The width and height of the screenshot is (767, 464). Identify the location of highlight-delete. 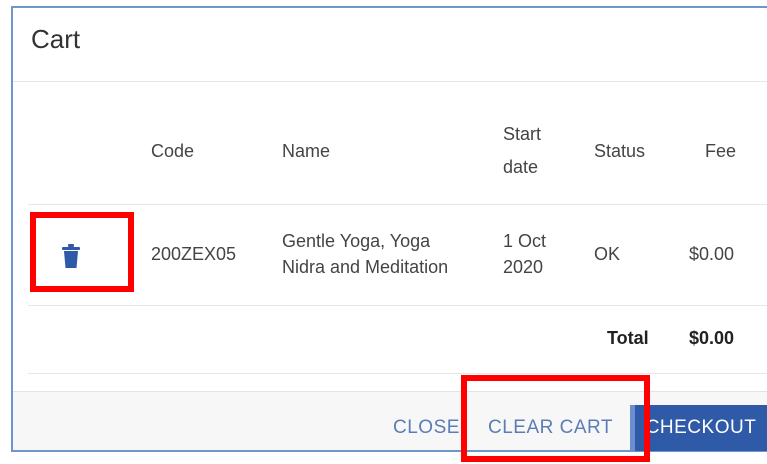
(82, 252).